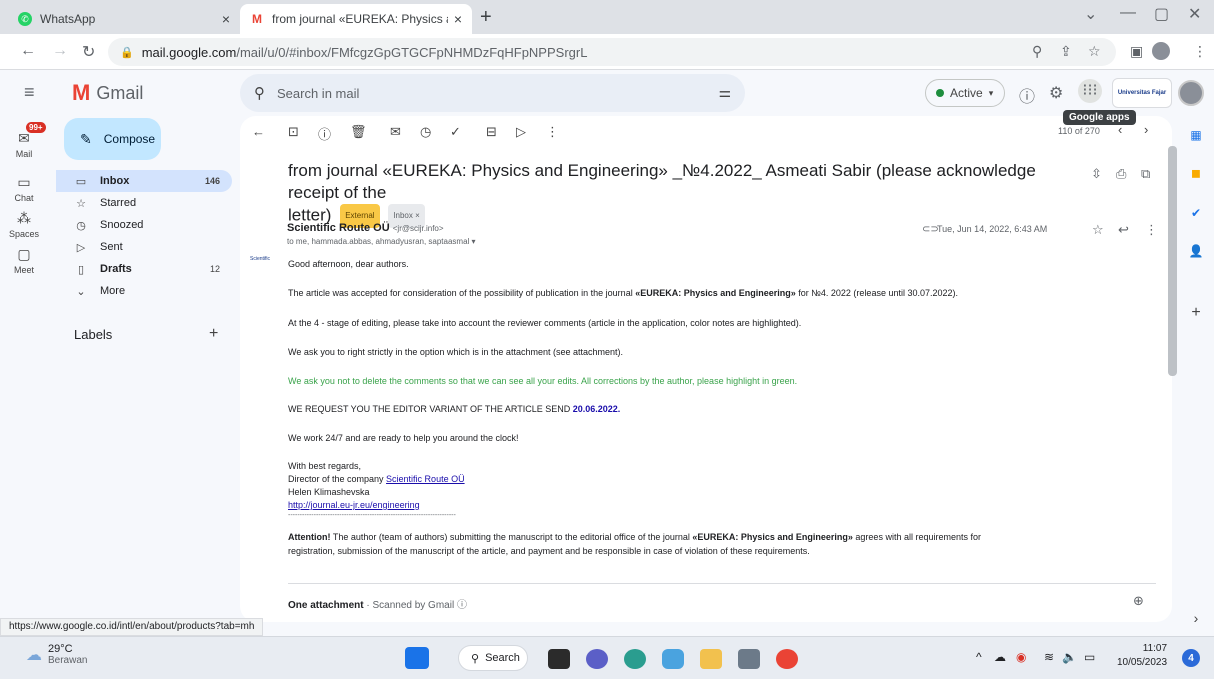  Describe the element at coordinates (1096, 174) in the screenshot. I see `expand-all-icon: ⇳` at that location.